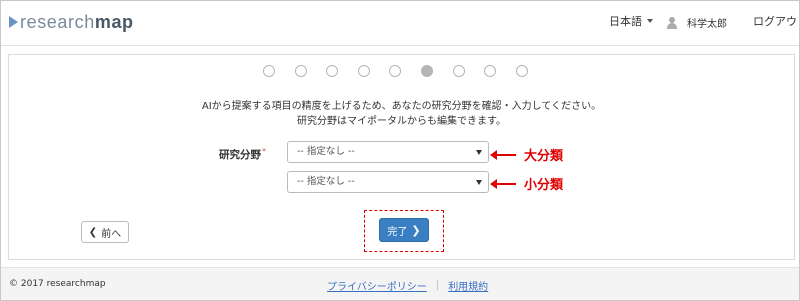  I want to click on major-category-annotation-text: 大分類, so click(544, 156).